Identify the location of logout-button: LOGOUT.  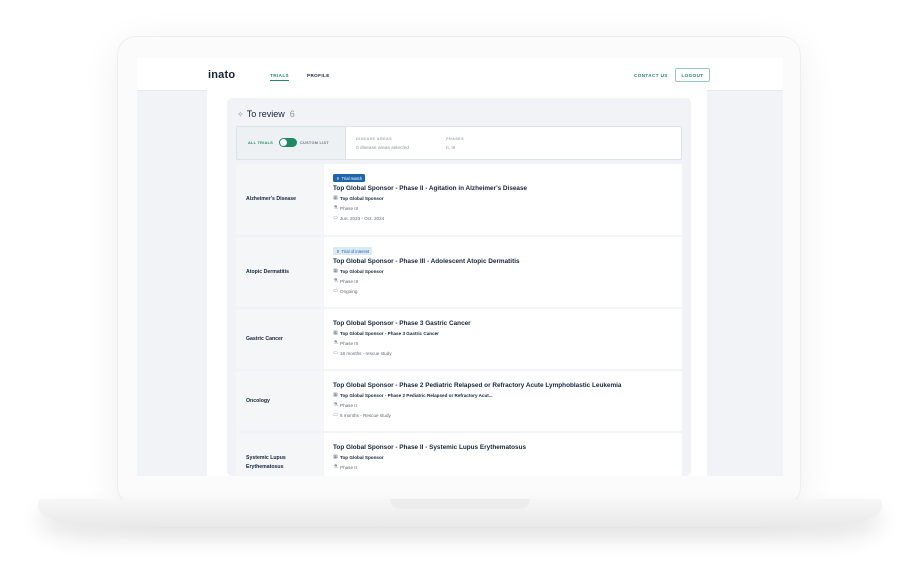
(692, 75).